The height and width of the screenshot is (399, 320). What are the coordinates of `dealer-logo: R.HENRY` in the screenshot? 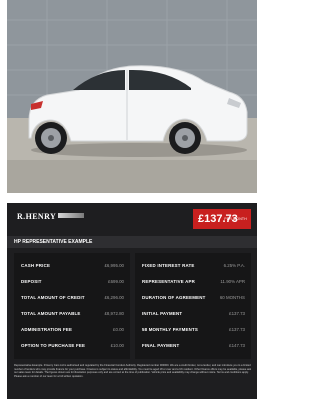 It's located at (51, 217).